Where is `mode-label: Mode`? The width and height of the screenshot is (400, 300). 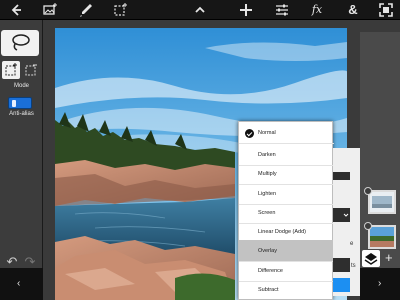 mode-label: Mode is located at coordinates (21, 86).